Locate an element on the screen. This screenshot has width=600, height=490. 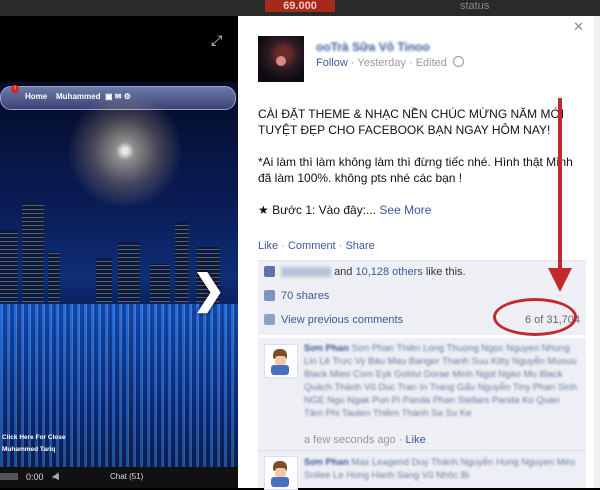
background-page-strip: 69.000 status is located at coordinates (300, 8).